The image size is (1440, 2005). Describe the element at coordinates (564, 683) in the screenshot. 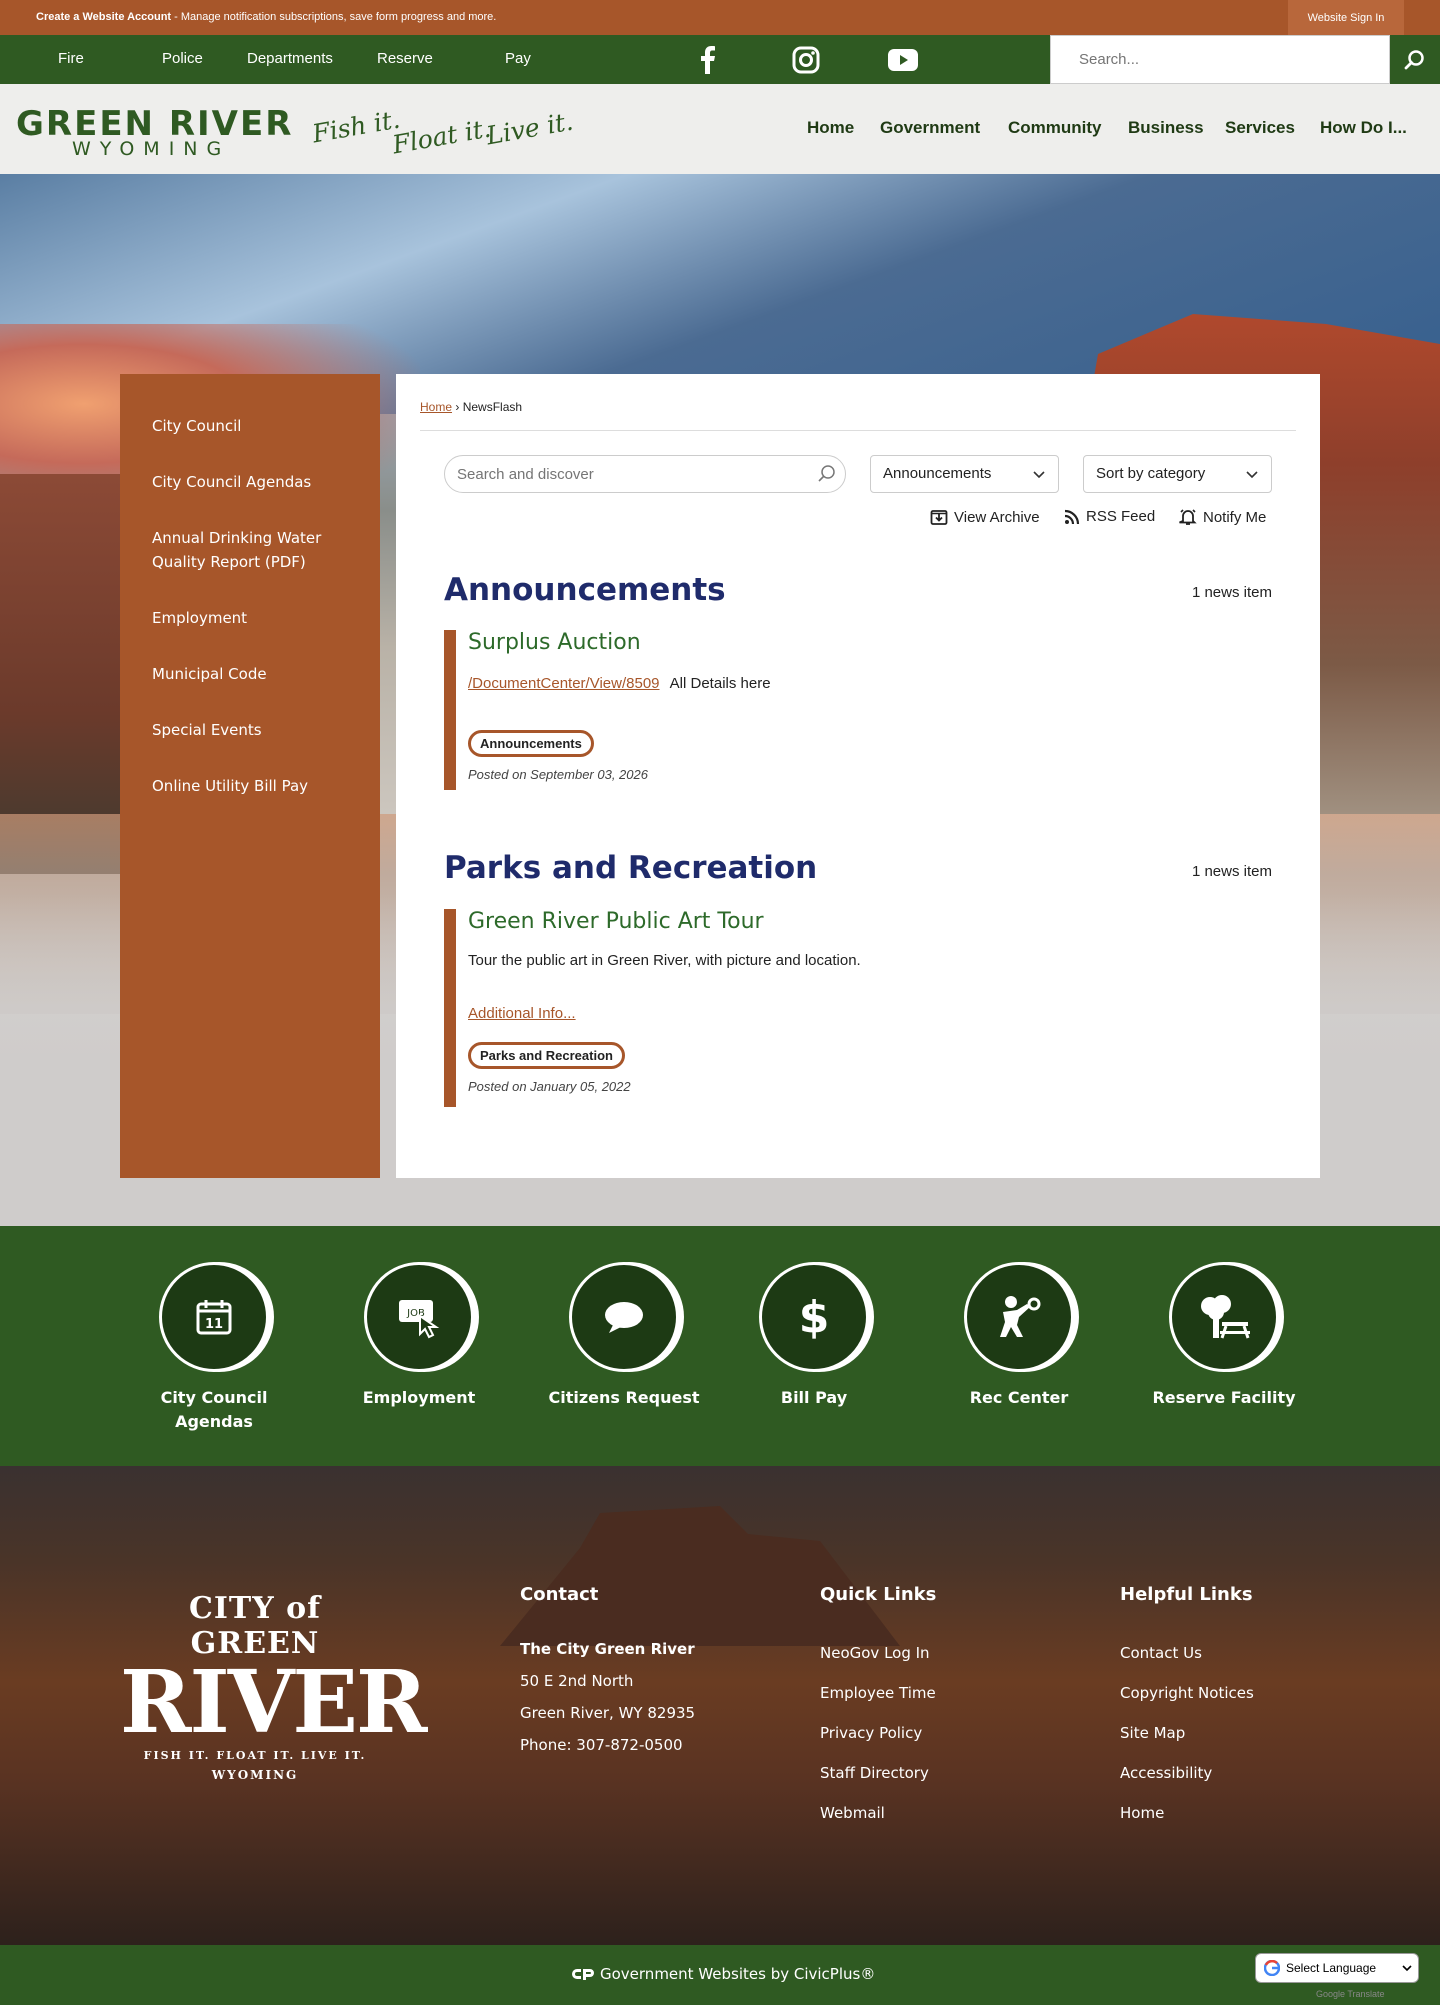

I see `document-link: /DocumentCenter/View/8509` at that location.